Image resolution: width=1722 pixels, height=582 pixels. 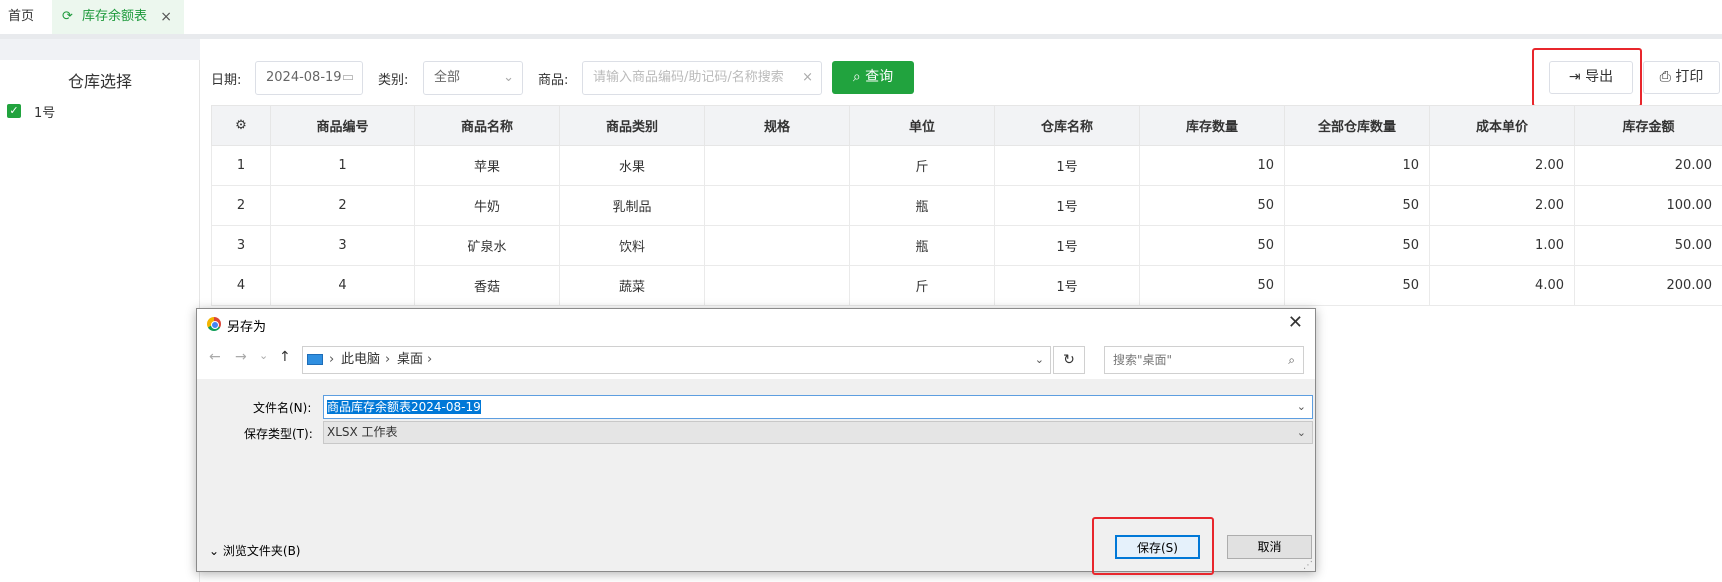 I want to click on export-button: ⇥ 导出, so click(x=1591, y=77).